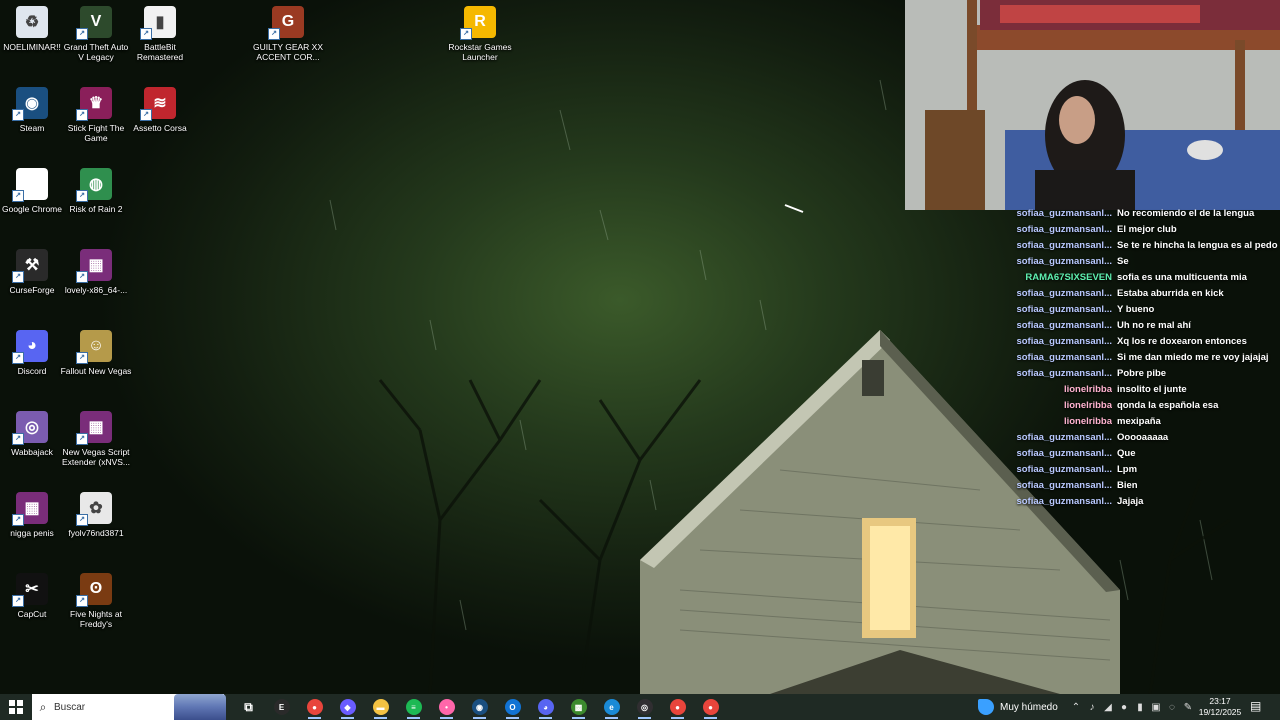 This screenshot has width=1280, height=720. What do you see at coordinates (446, 707) in the screenshot?
I see `taskbar-app-button: •` at bounding box center [446, 707].